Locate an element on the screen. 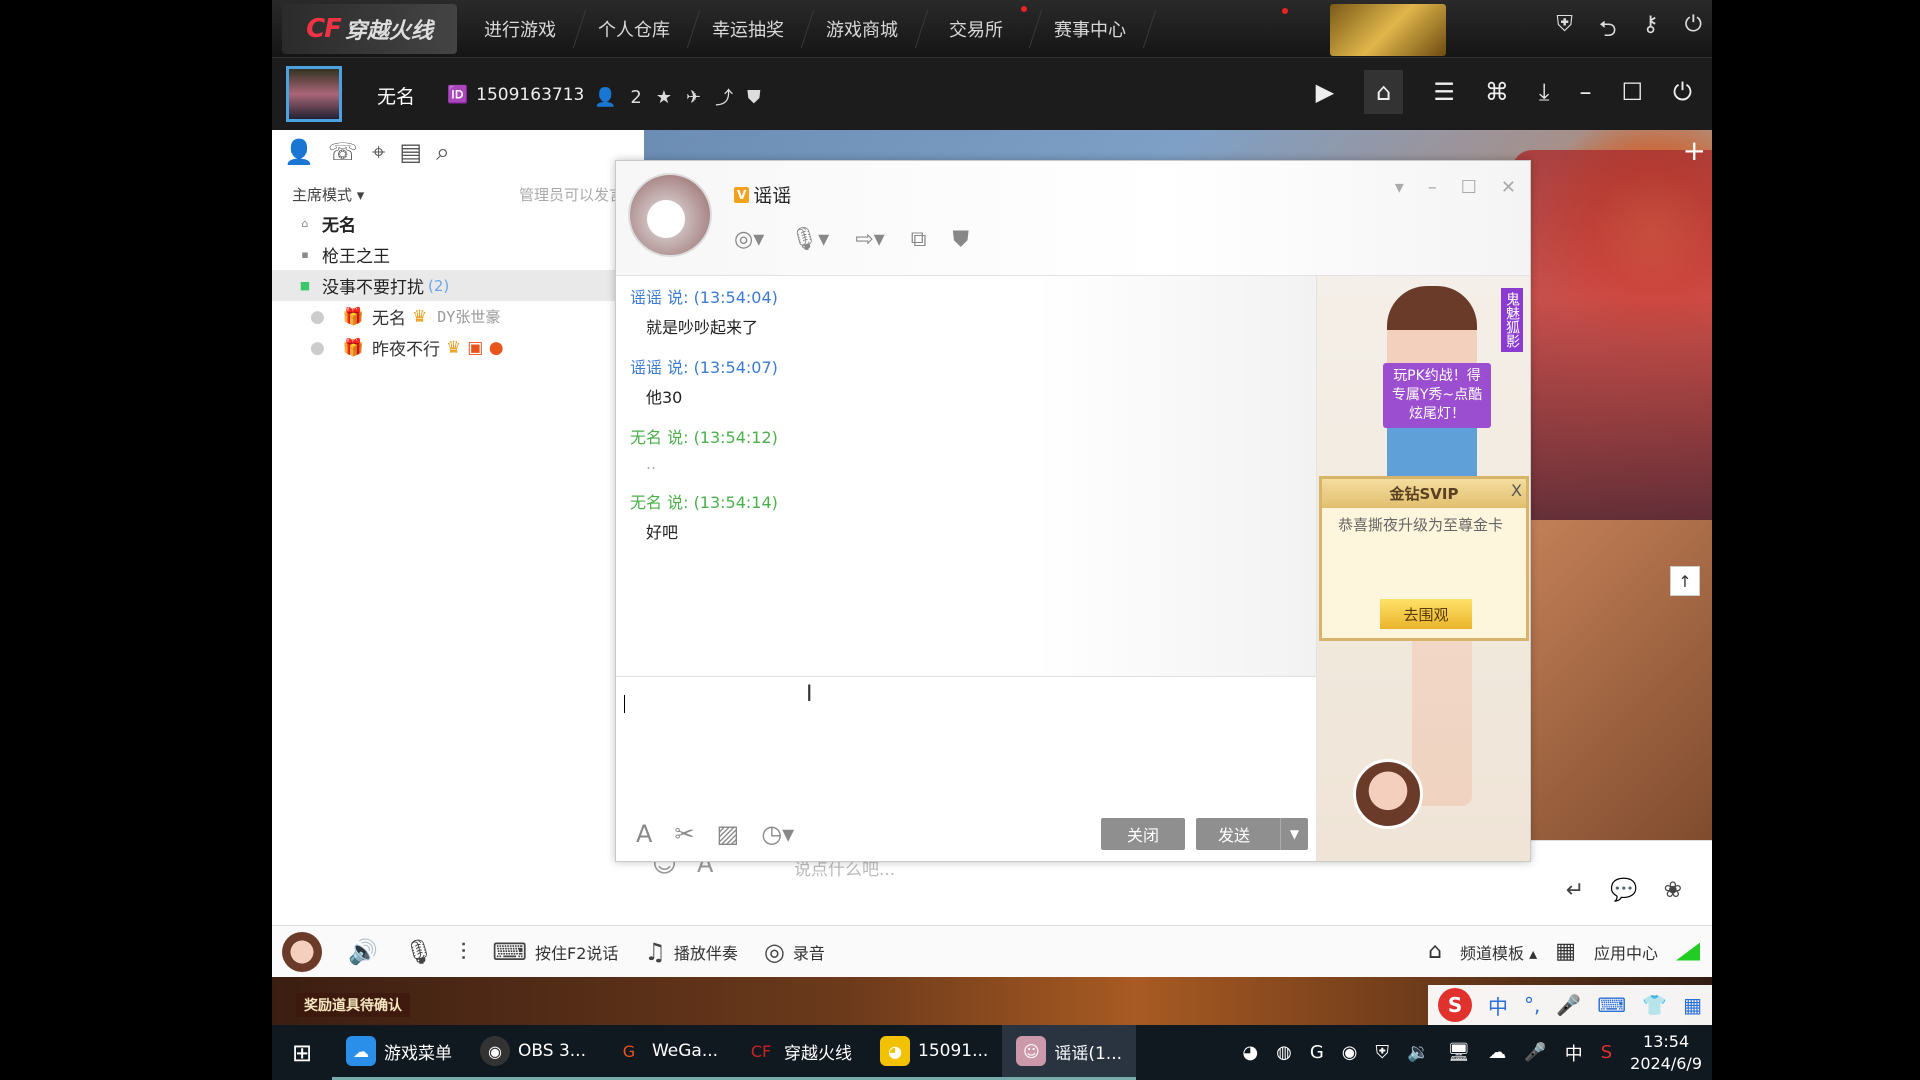 Image resolution: width=1920 pixels, height=1080 pixels. reward-banner: 奖励道具待确认 is located at coordinates (353, 1005).